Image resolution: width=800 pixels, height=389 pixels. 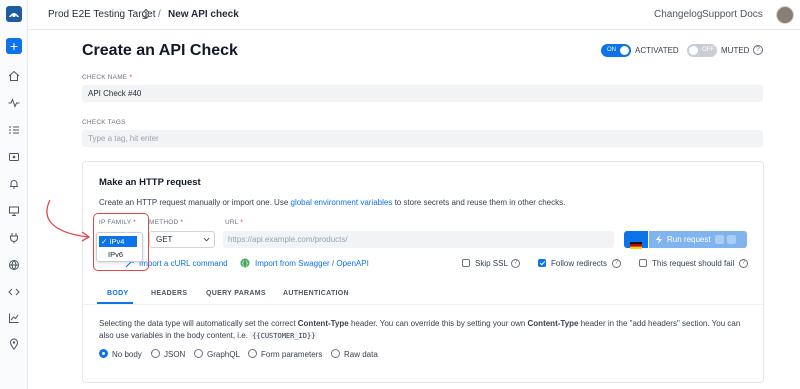 I want to click on swagger-icon: {}, so click(x=245, y=263).